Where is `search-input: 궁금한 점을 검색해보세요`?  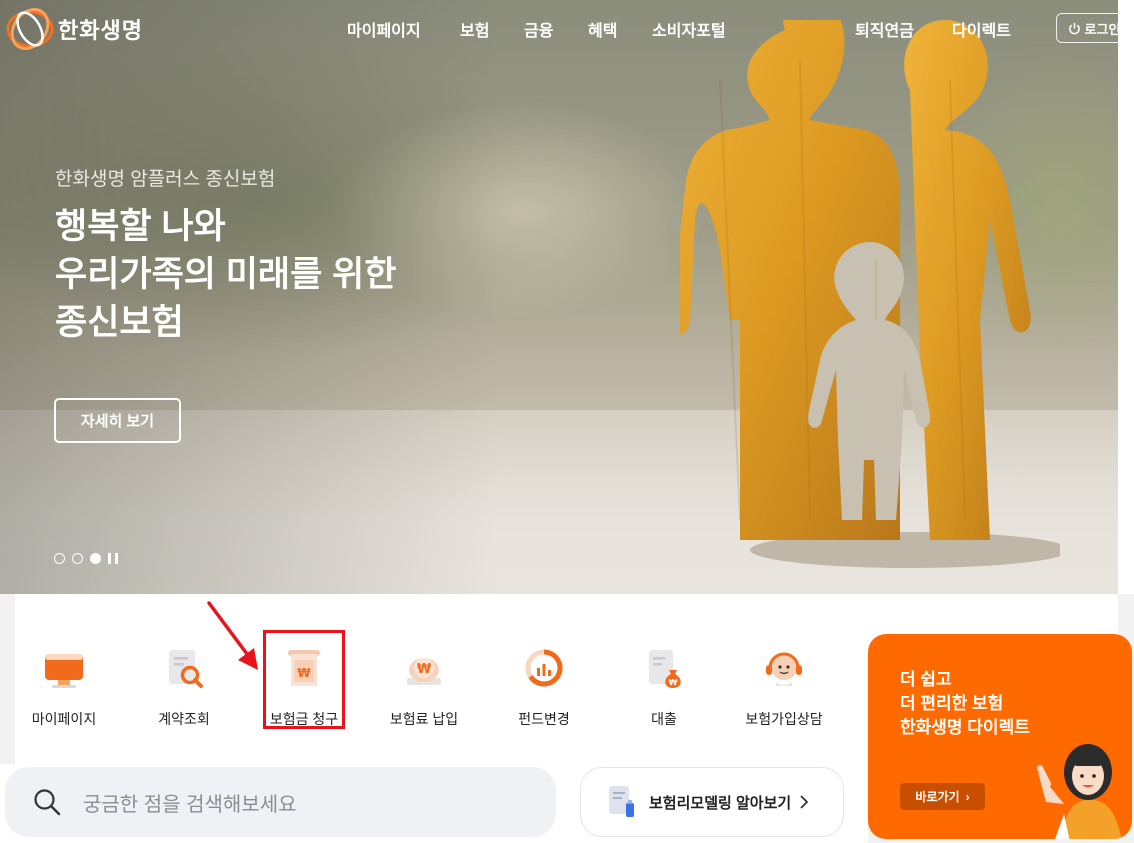
search-input: 궁금한 점을 검색해보세요 is located at coordinates (280, 802).